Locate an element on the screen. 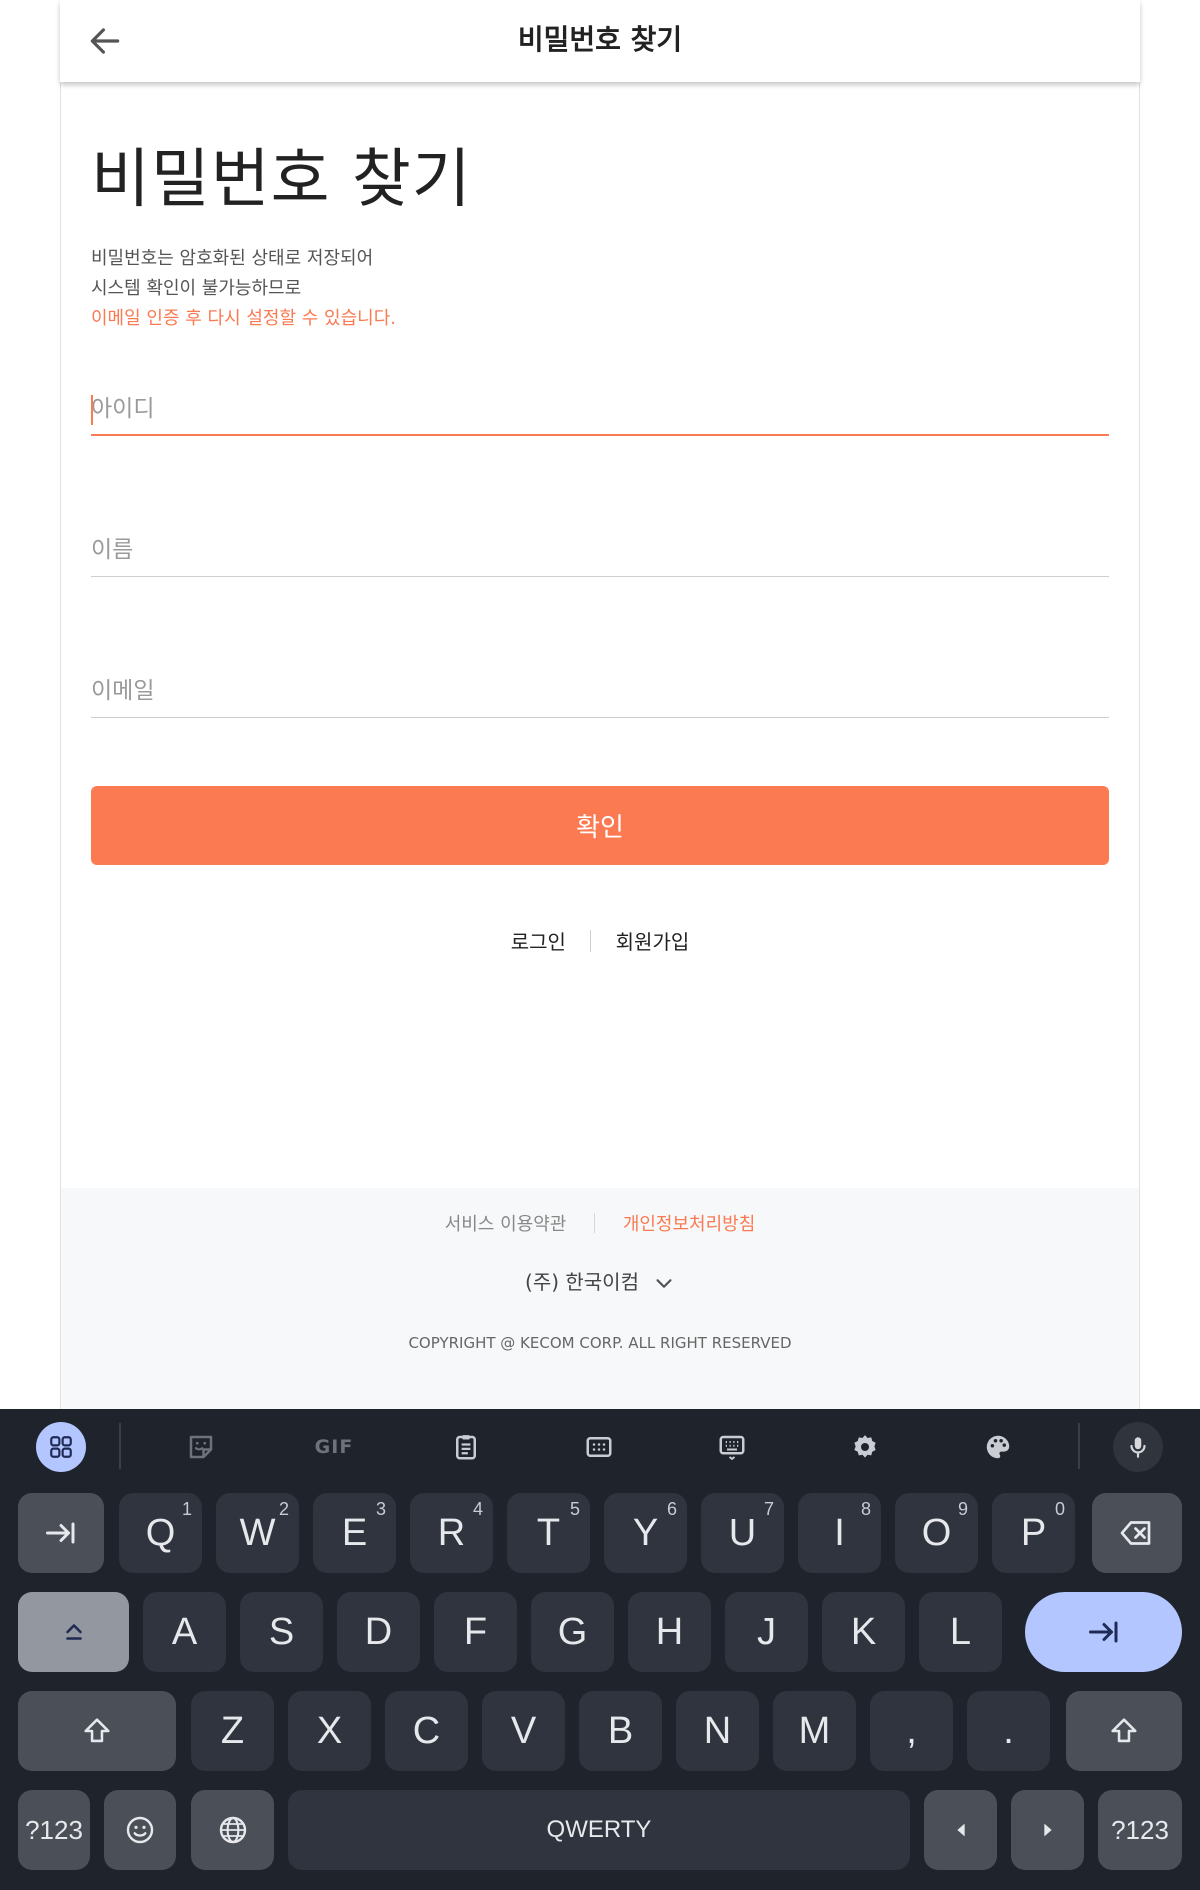 The width and height of the screenshot is (1200, 1890). key-hint: 5 is located at coordinates (574, 1509).